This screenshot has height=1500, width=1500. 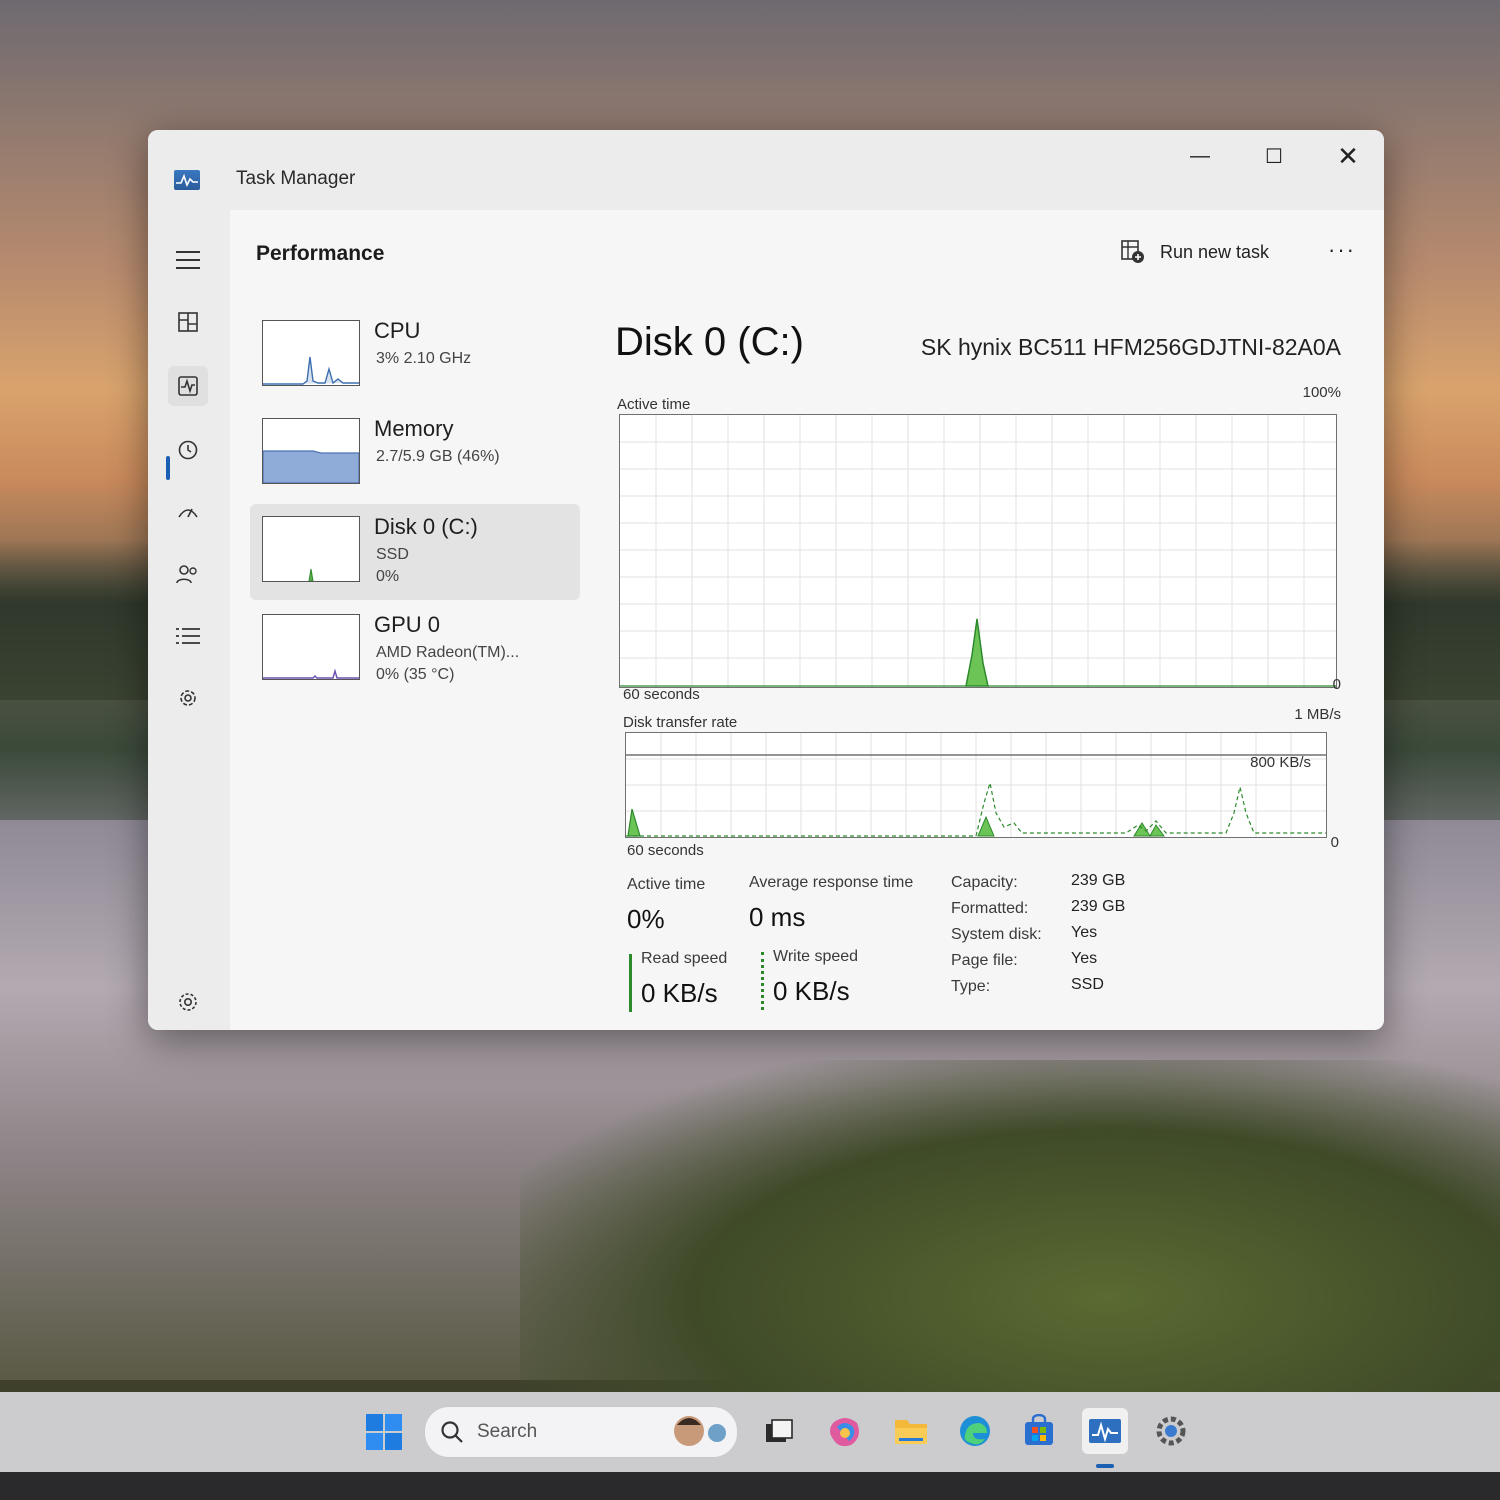 What do you see at coordinates (1130, 347) in the screenshot?
I see `disk-model: SK hynix BC511 HFM256GDJTNI-82A0A` at bounding box center [1130, 347].